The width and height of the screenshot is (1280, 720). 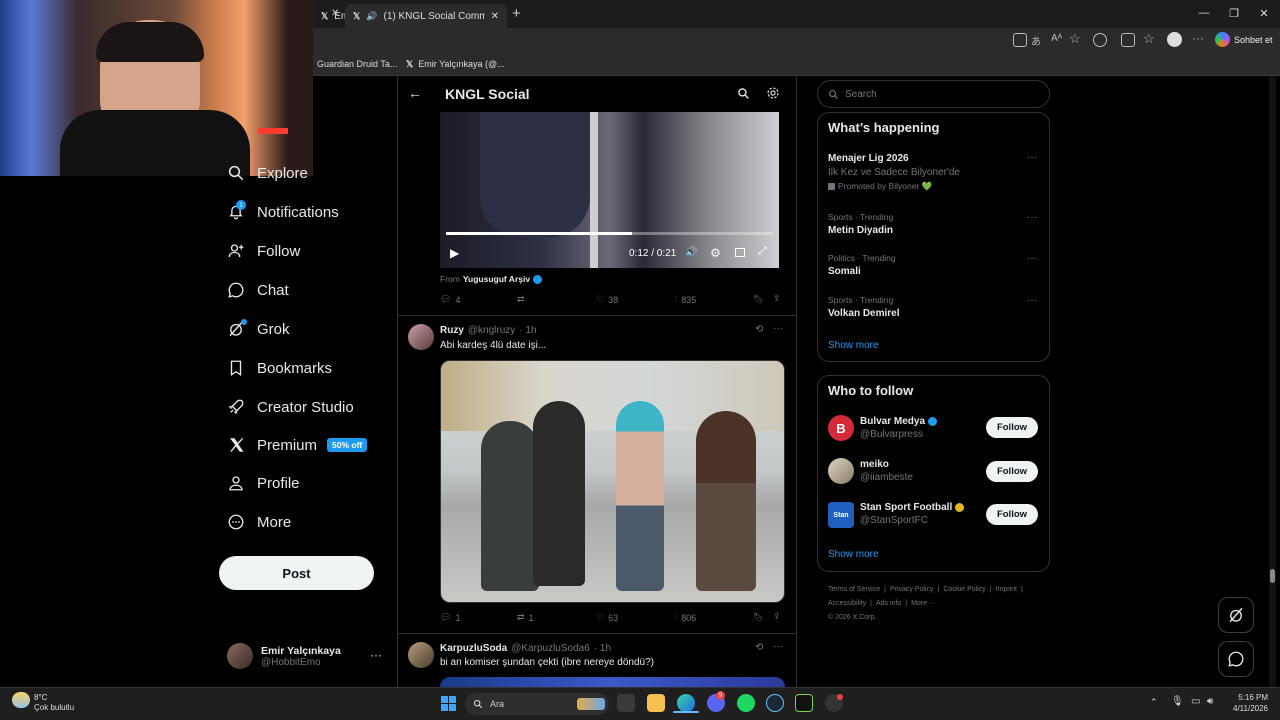 I want to click on footer-link: Cookie Policy, so click(x=964, y=589).